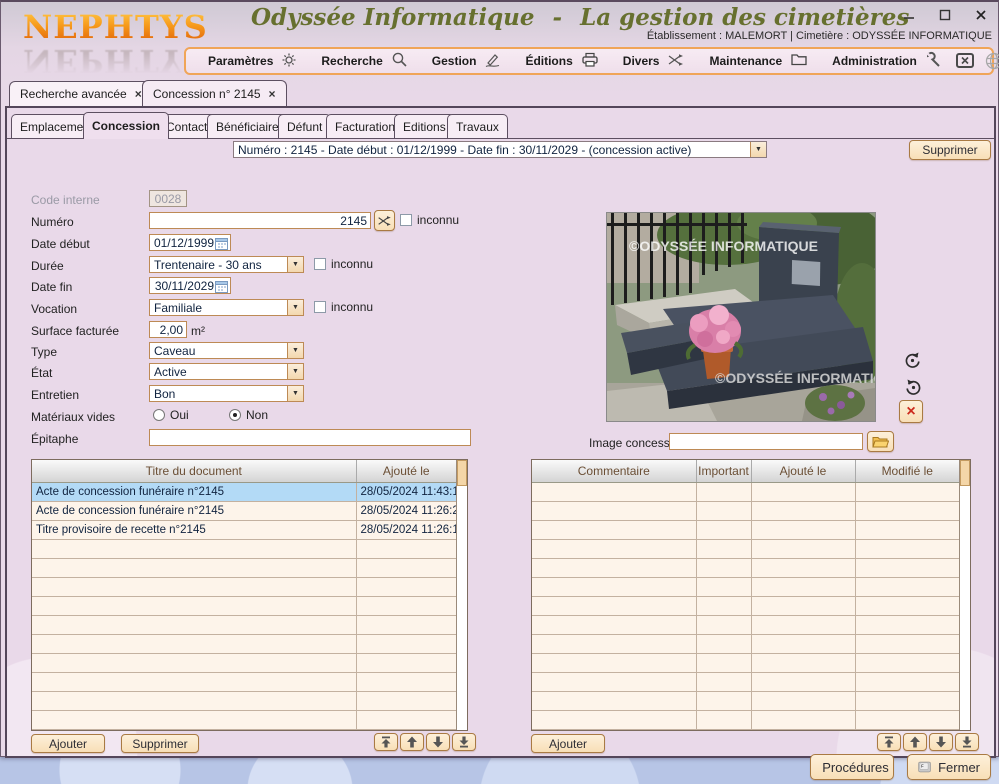 The width and height of the screenshot is (999, 784). I want to click on date-debut-input, so click(183, 242).